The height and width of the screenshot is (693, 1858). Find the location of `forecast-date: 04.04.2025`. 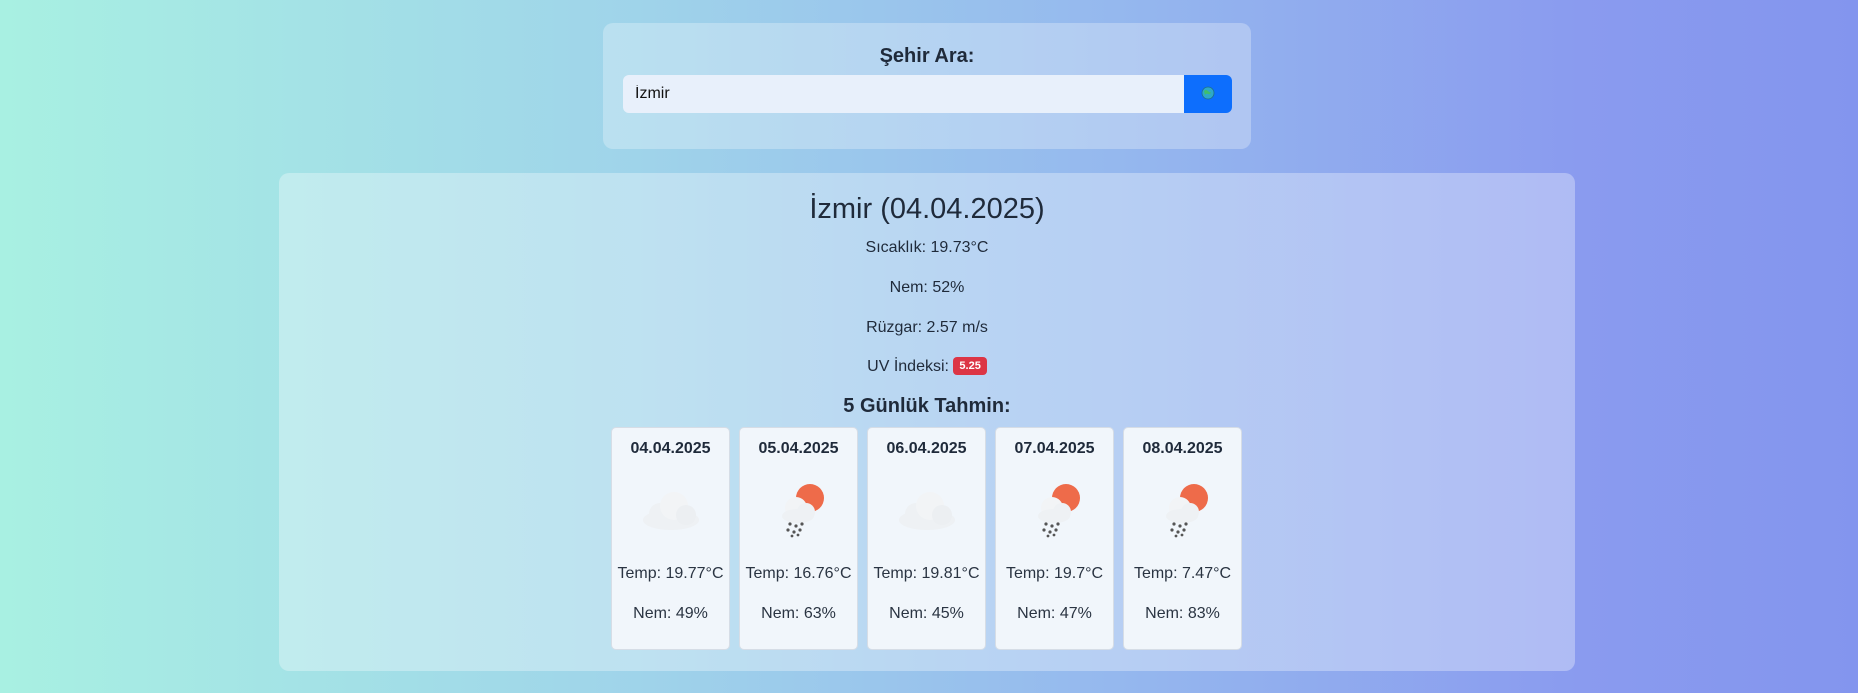

forecast-date: 04.04.2025 is located at coordinates (670, 448).